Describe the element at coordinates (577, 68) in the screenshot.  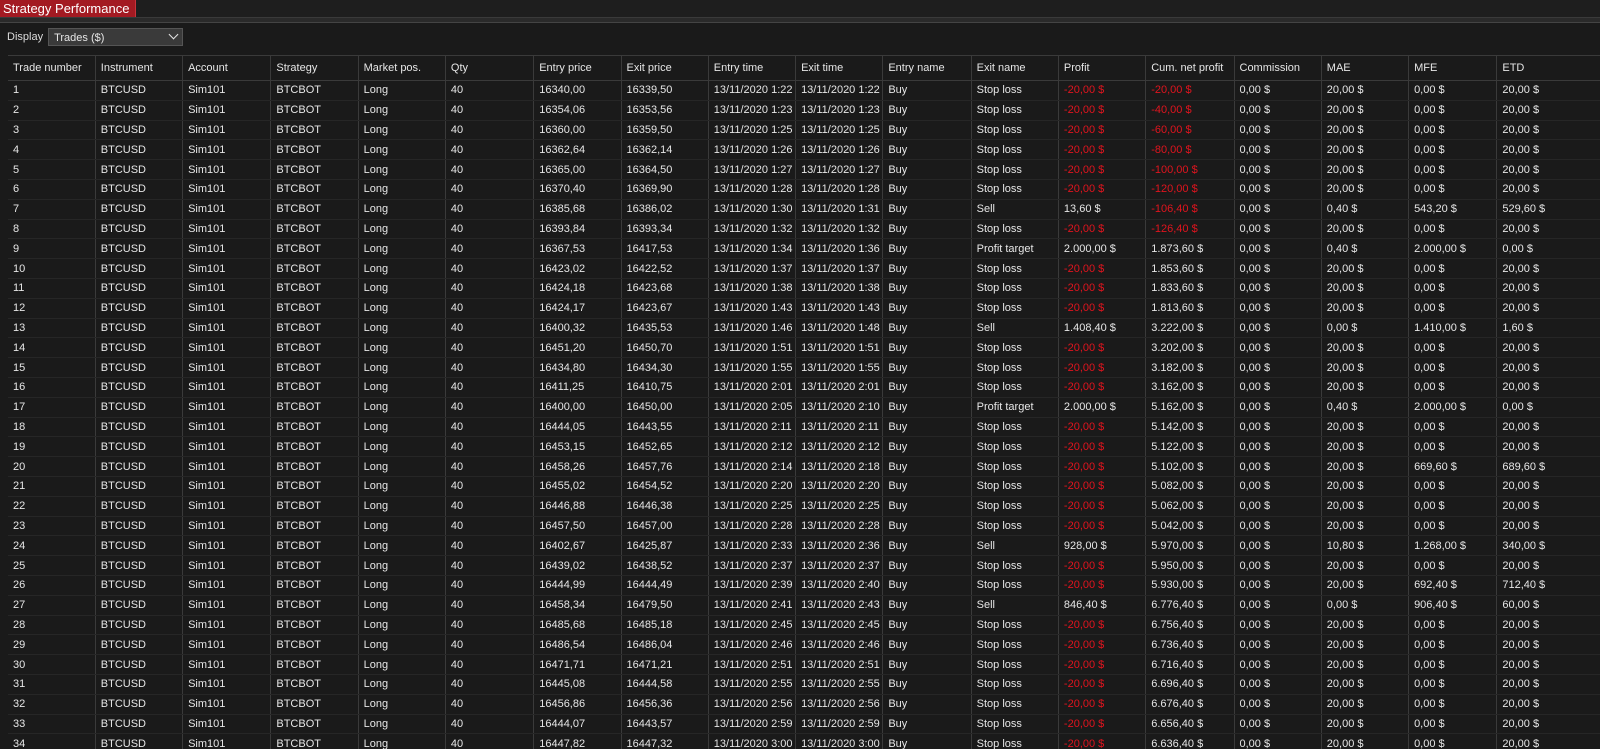
I see `column-header: Entry price` at that location.